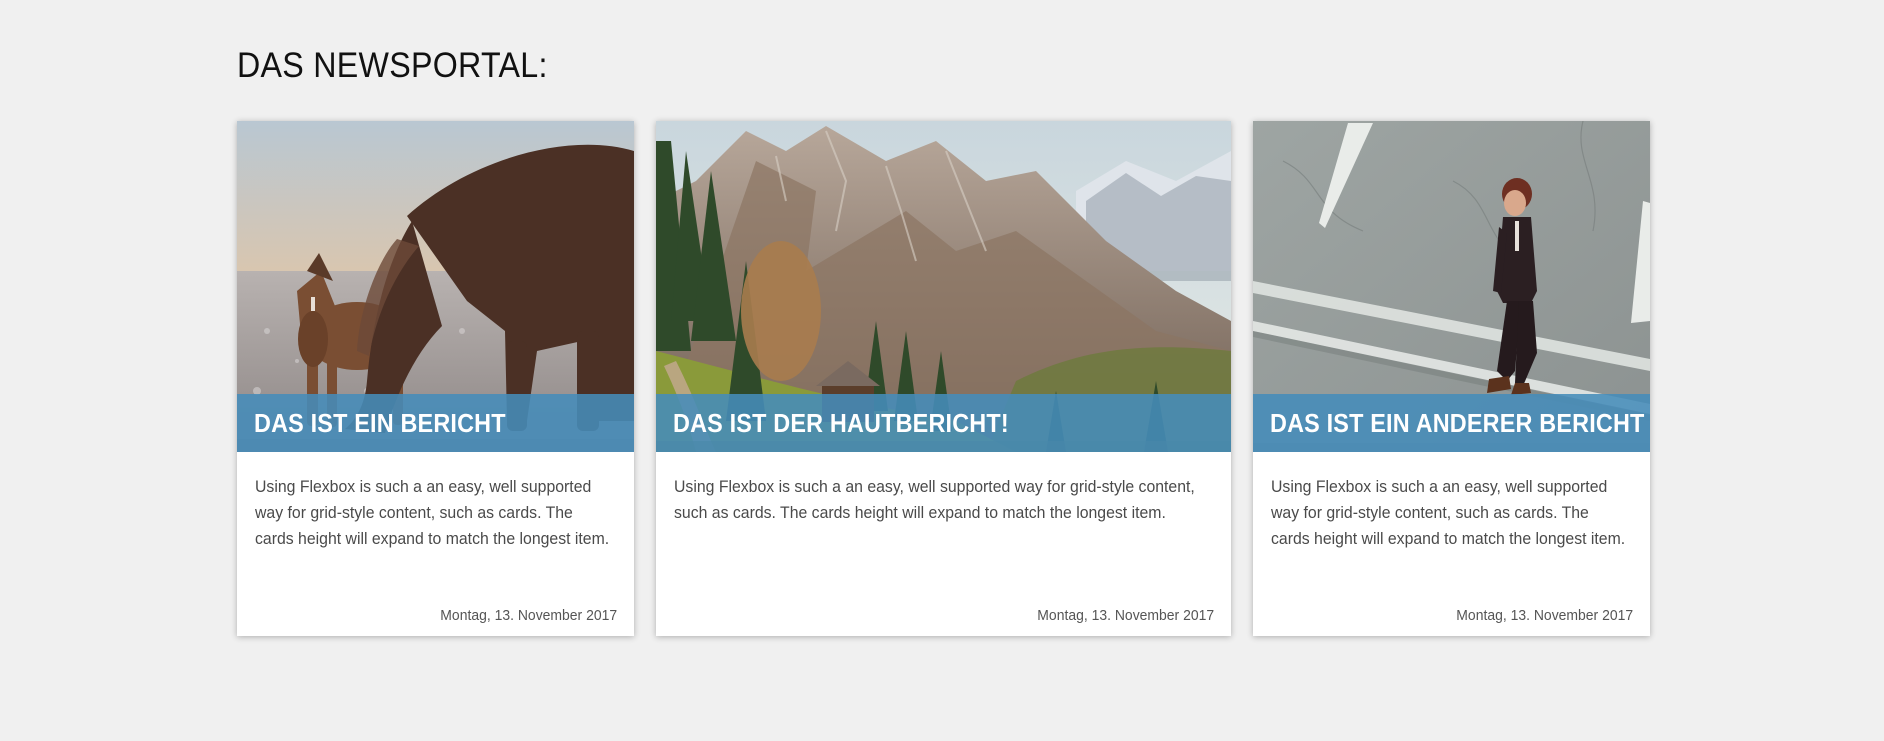  What do you see at coordinates (943, 423) in the screenshot?
I see `card-title: DAS IST DER HAUTBERICHT!` at bounding box center [943, 423].